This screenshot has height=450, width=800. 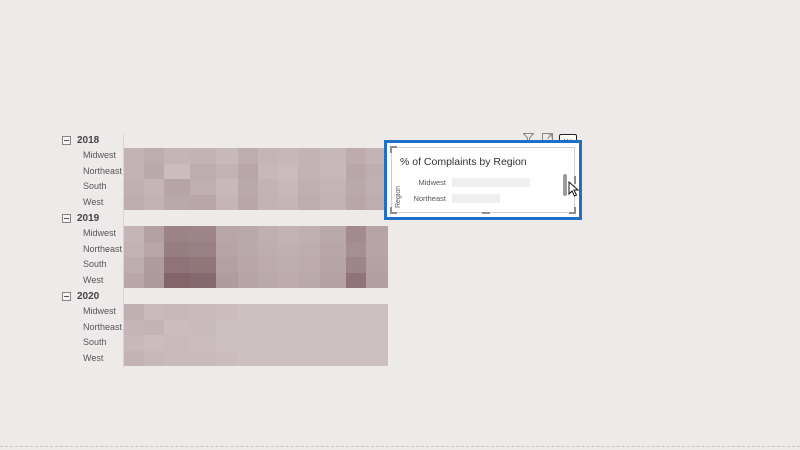 What do you see at coordinates (491, 182) in the screenshot?
I see `bar-midwest` at bounding box center [491, 182].